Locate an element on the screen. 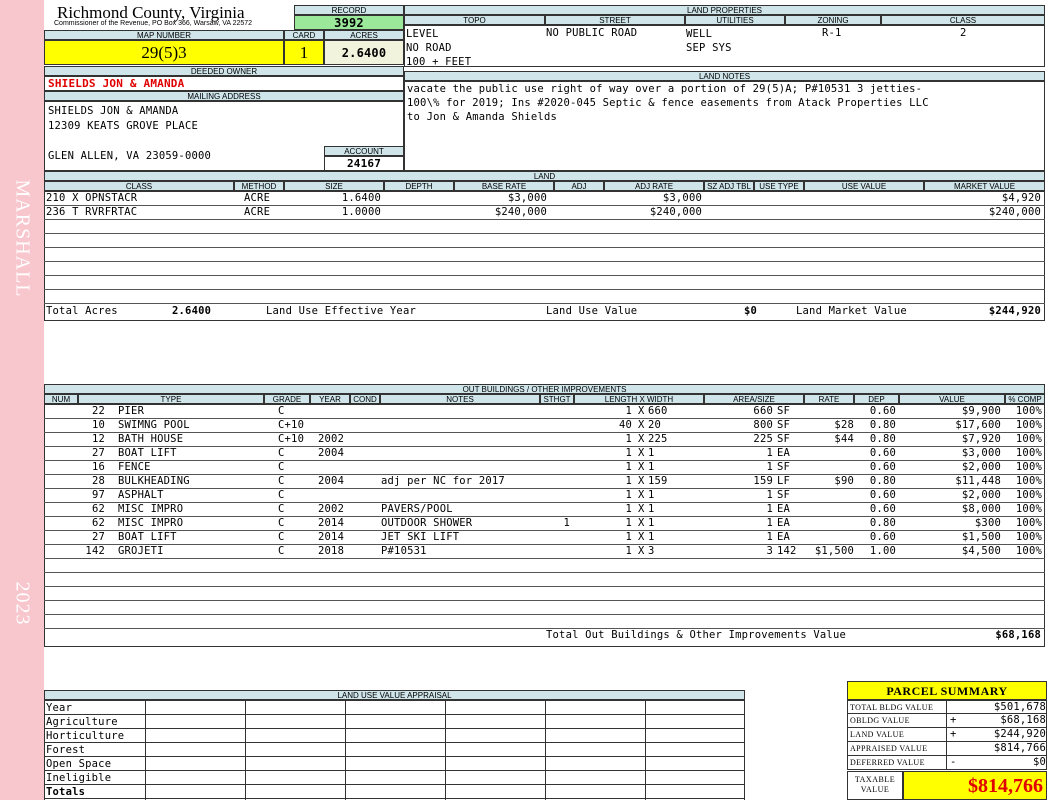 This screenshot has width=1050, height=800. ob-comp: 100% is located at coordinates (1028, 439).